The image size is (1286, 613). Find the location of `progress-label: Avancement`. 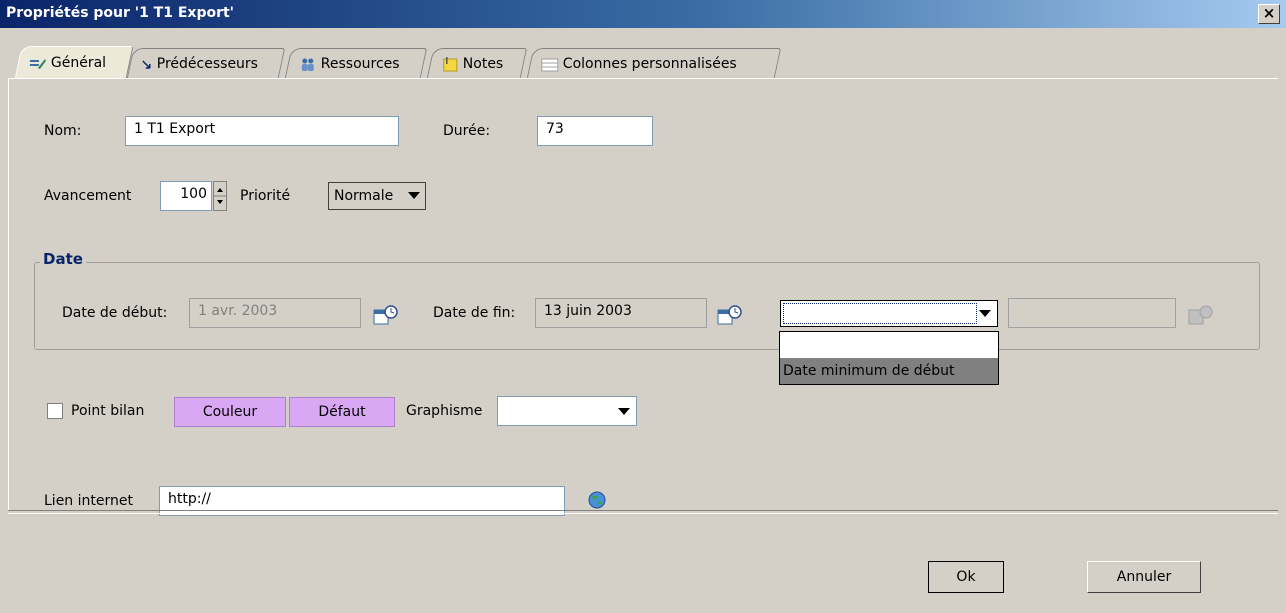

progress-label: Avancement is located at coordinates (88, 196).